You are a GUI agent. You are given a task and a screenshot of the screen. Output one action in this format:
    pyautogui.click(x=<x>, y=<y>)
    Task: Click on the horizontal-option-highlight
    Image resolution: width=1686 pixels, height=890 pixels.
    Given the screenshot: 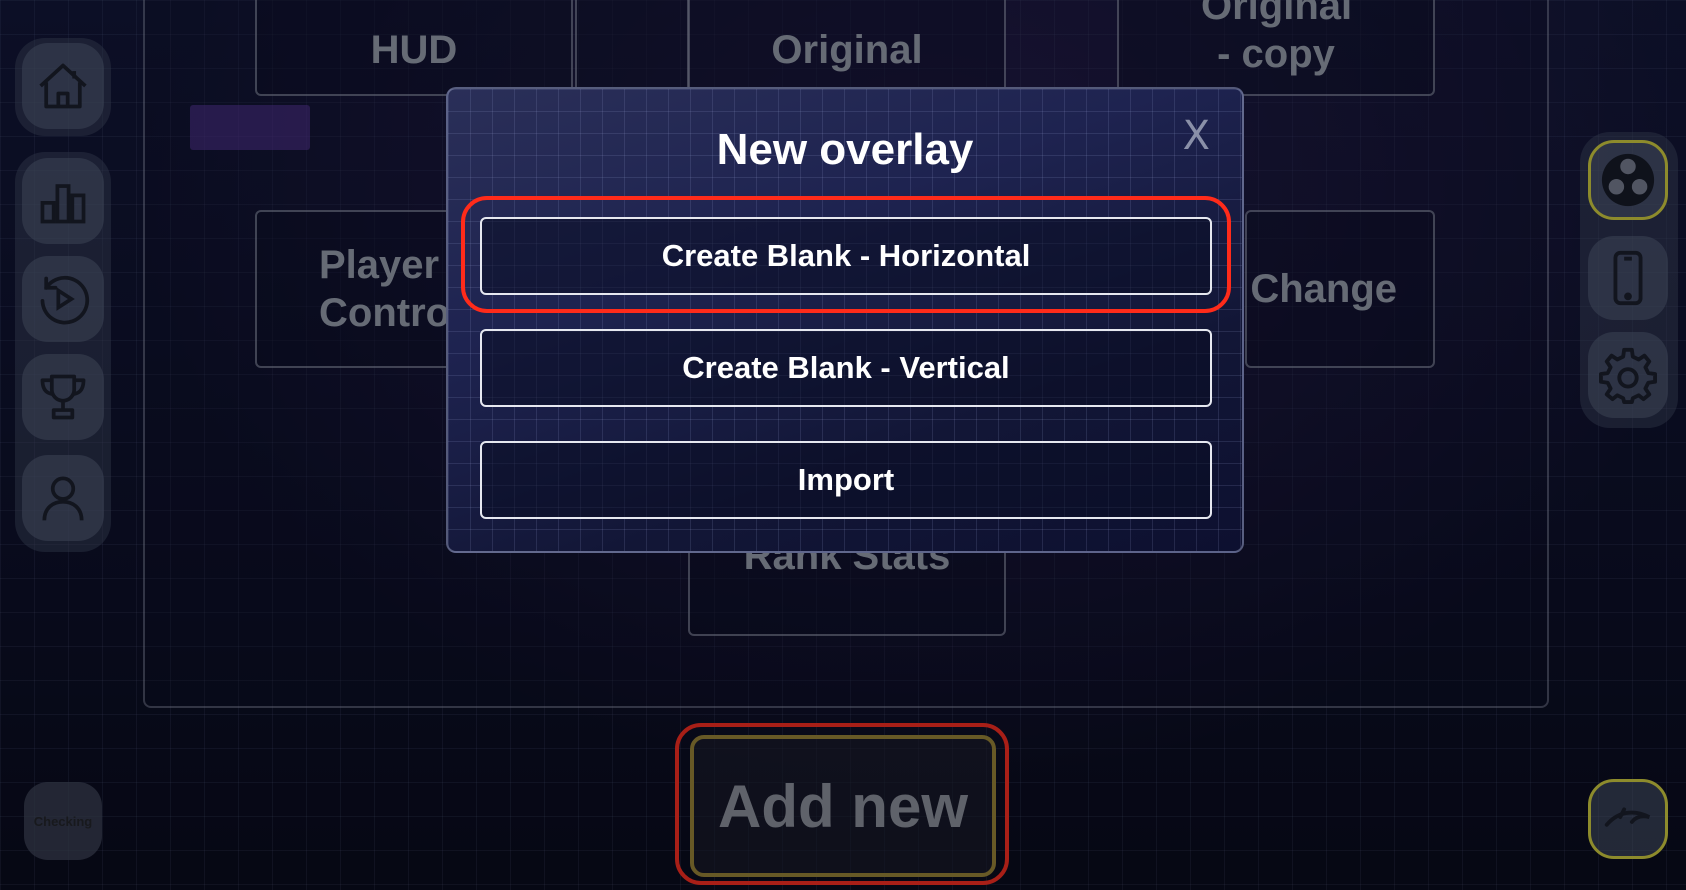 What is the action you would take?
    pyautogui.click(x=846, y=254)
    